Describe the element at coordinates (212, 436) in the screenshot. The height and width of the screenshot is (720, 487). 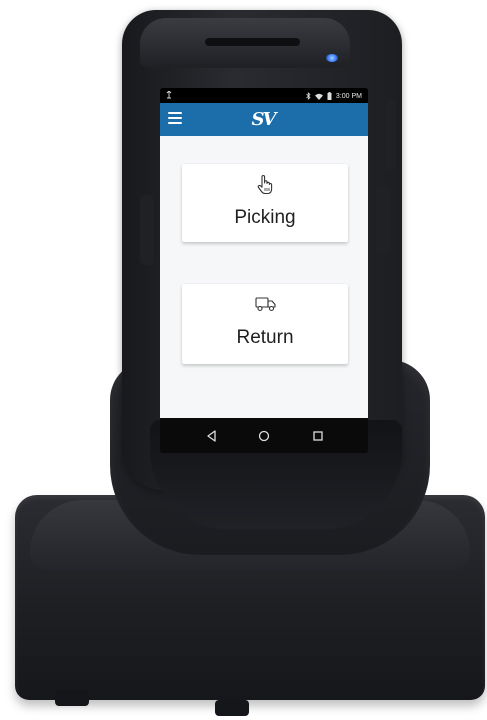
I see `back-icon` at that location.